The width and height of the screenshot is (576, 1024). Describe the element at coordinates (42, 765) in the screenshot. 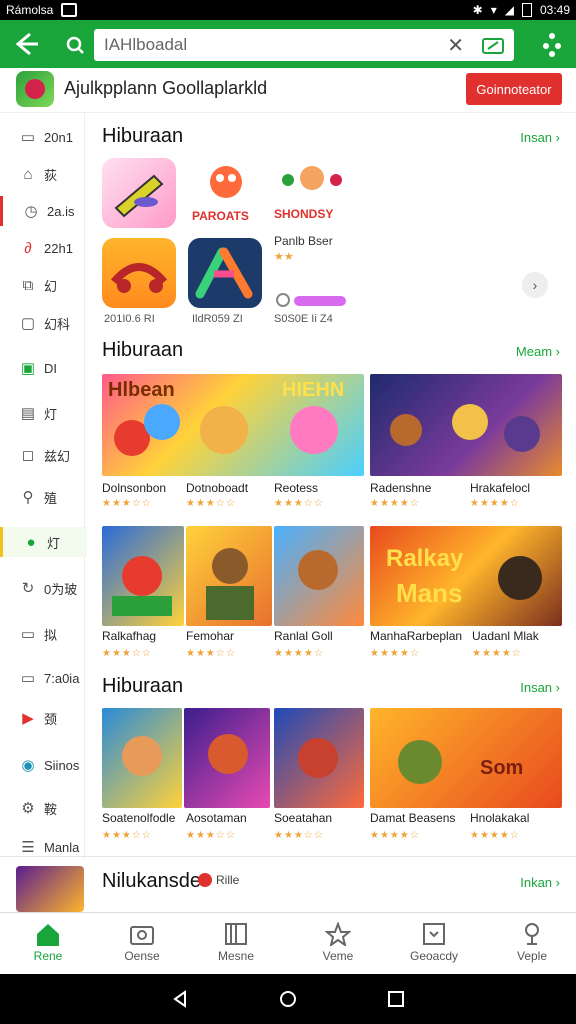

I see `sidebar-item-16: ◉ Siinos` at that location.